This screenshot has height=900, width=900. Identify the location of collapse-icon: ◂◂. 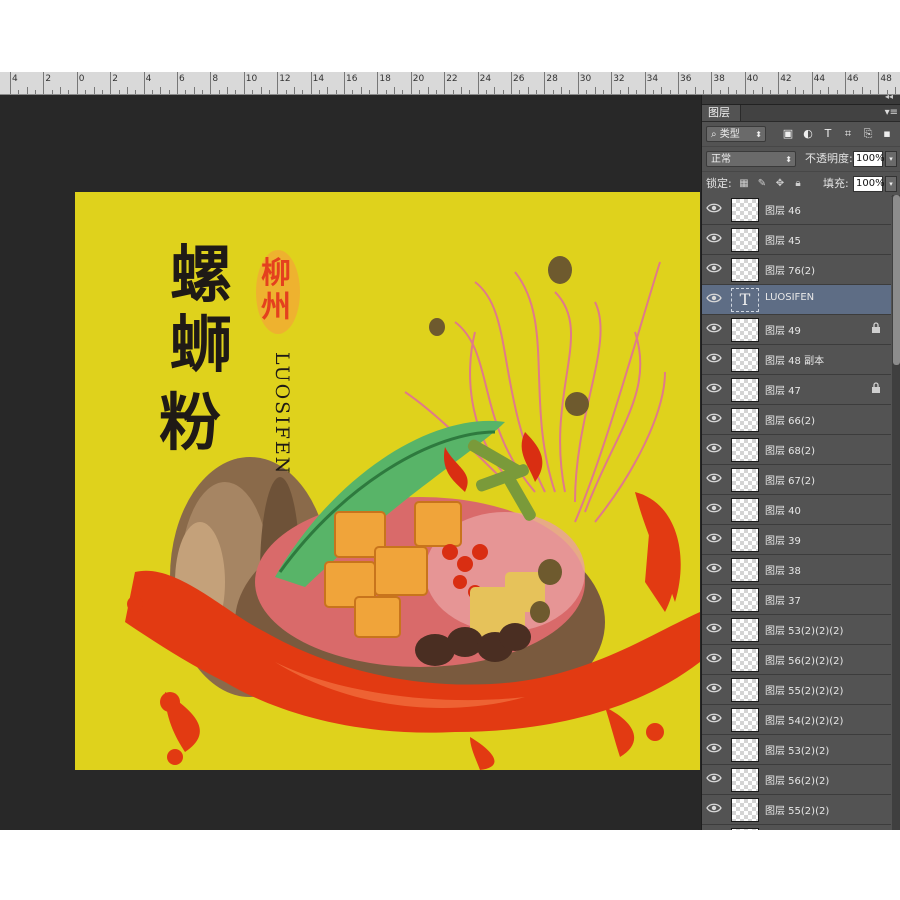
(889, 96).